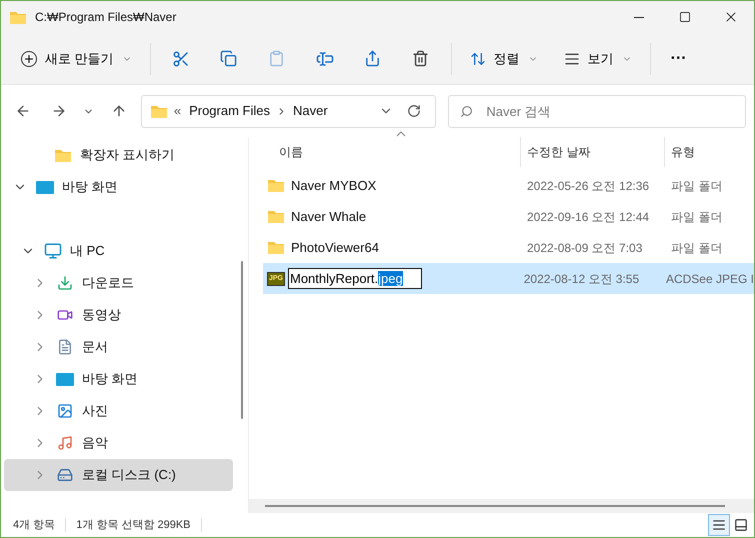  I want to click on address-bar: « Program Files Naver, so click(288, 111).